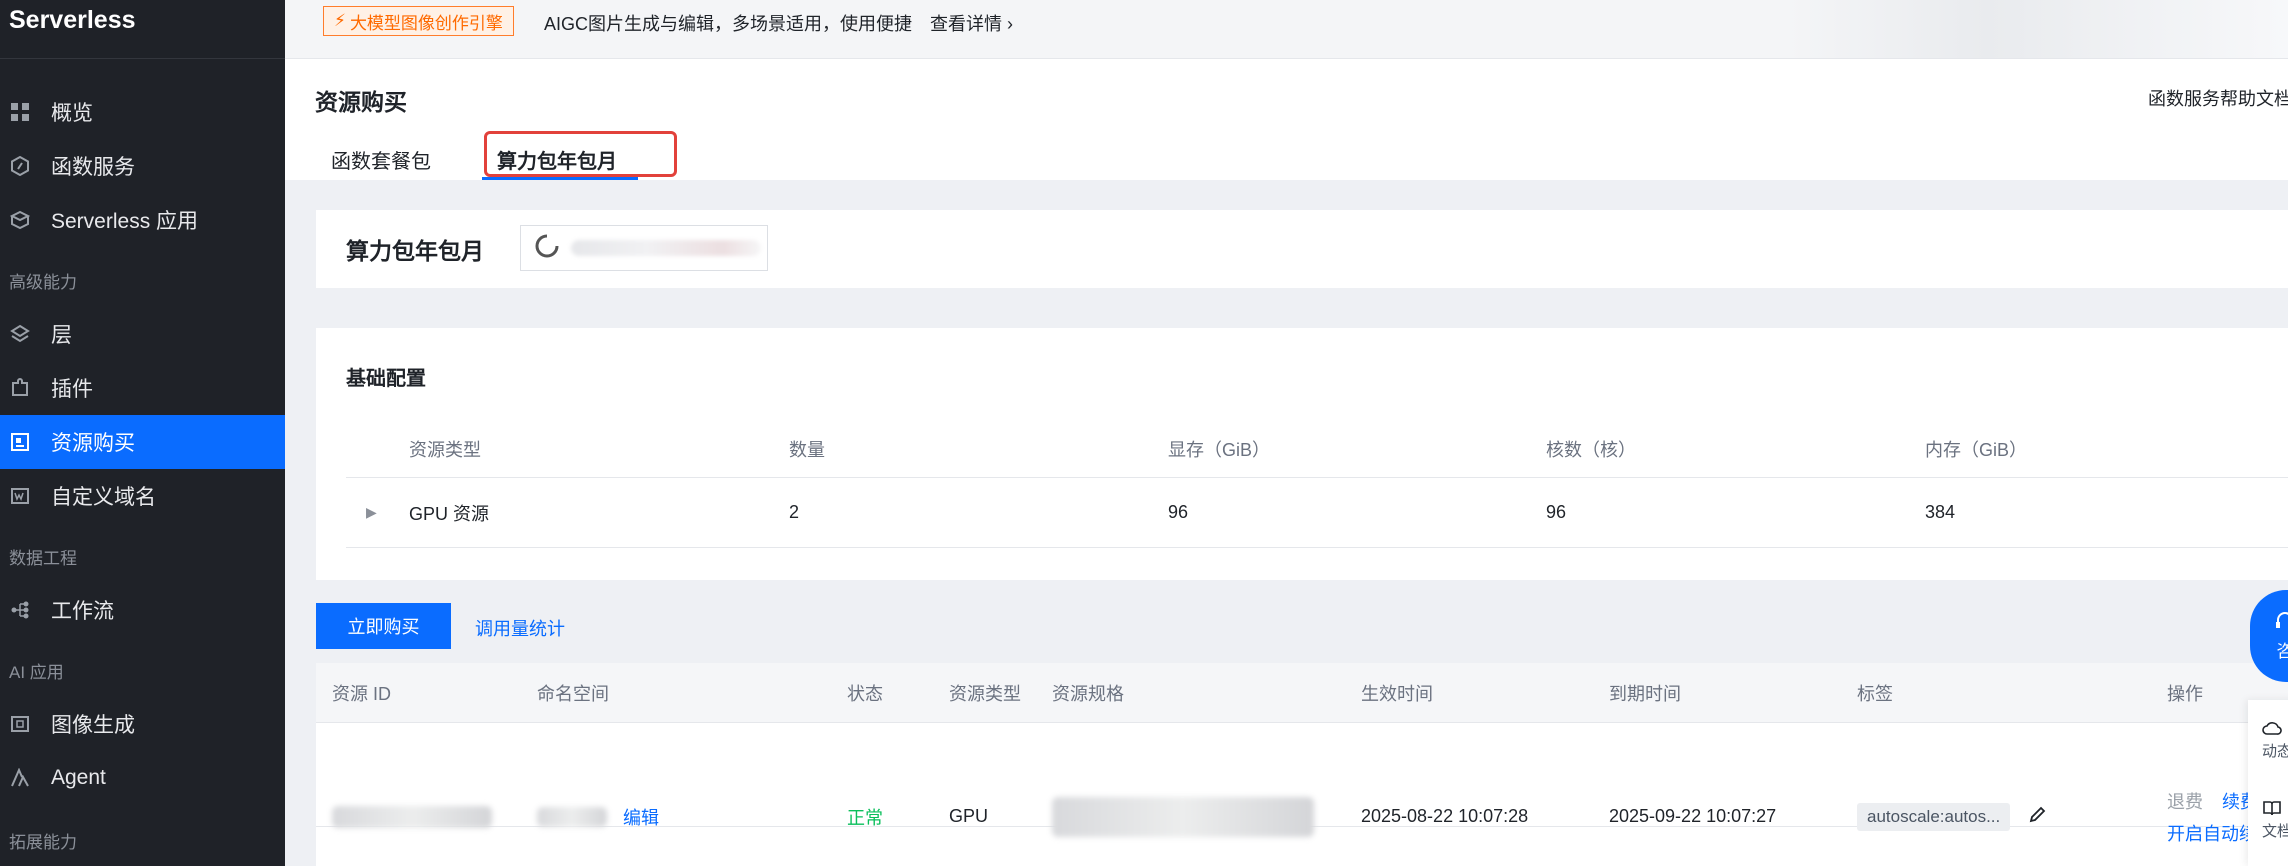 The image size is (2288, 866). What do you see at coordinates (1693, 816) in the screenshot?
I see `cell-end-time: 2025-09-22 10:07:27` at bounding box center [1693, 816].